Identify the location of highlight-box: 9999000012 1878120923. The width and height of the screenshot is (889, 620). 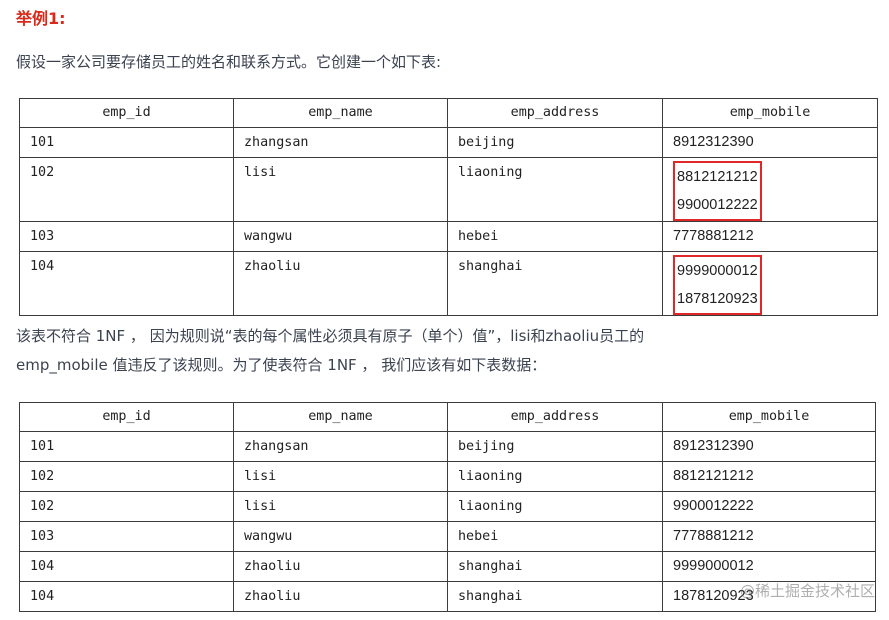
(717, 285).